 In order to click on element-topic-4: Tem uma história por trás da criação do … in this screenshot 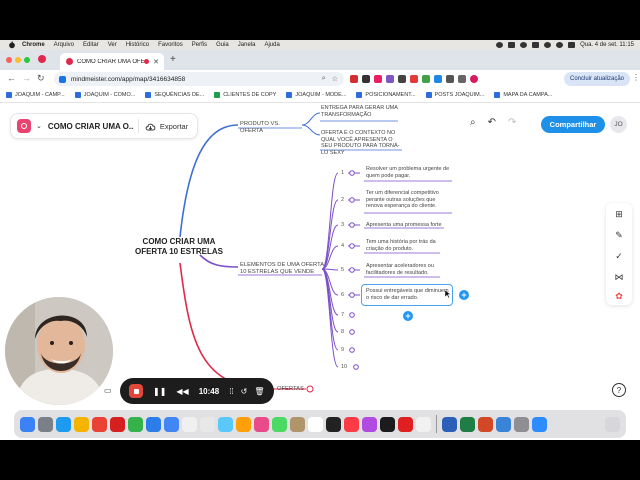, I will do `click(404, 245)`.